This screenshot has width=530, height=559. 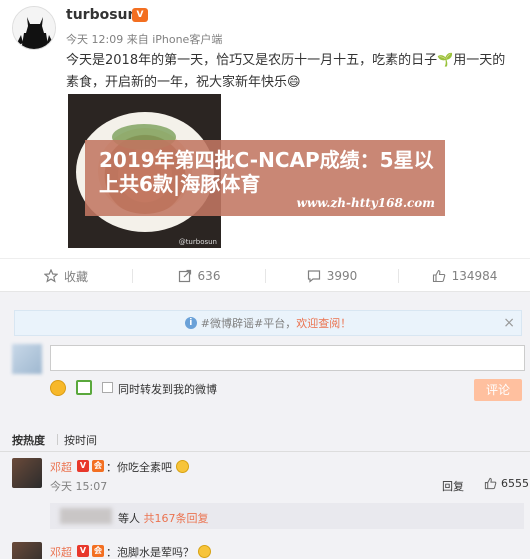 I want to click on redacted-names, so click(x=86, y=516).